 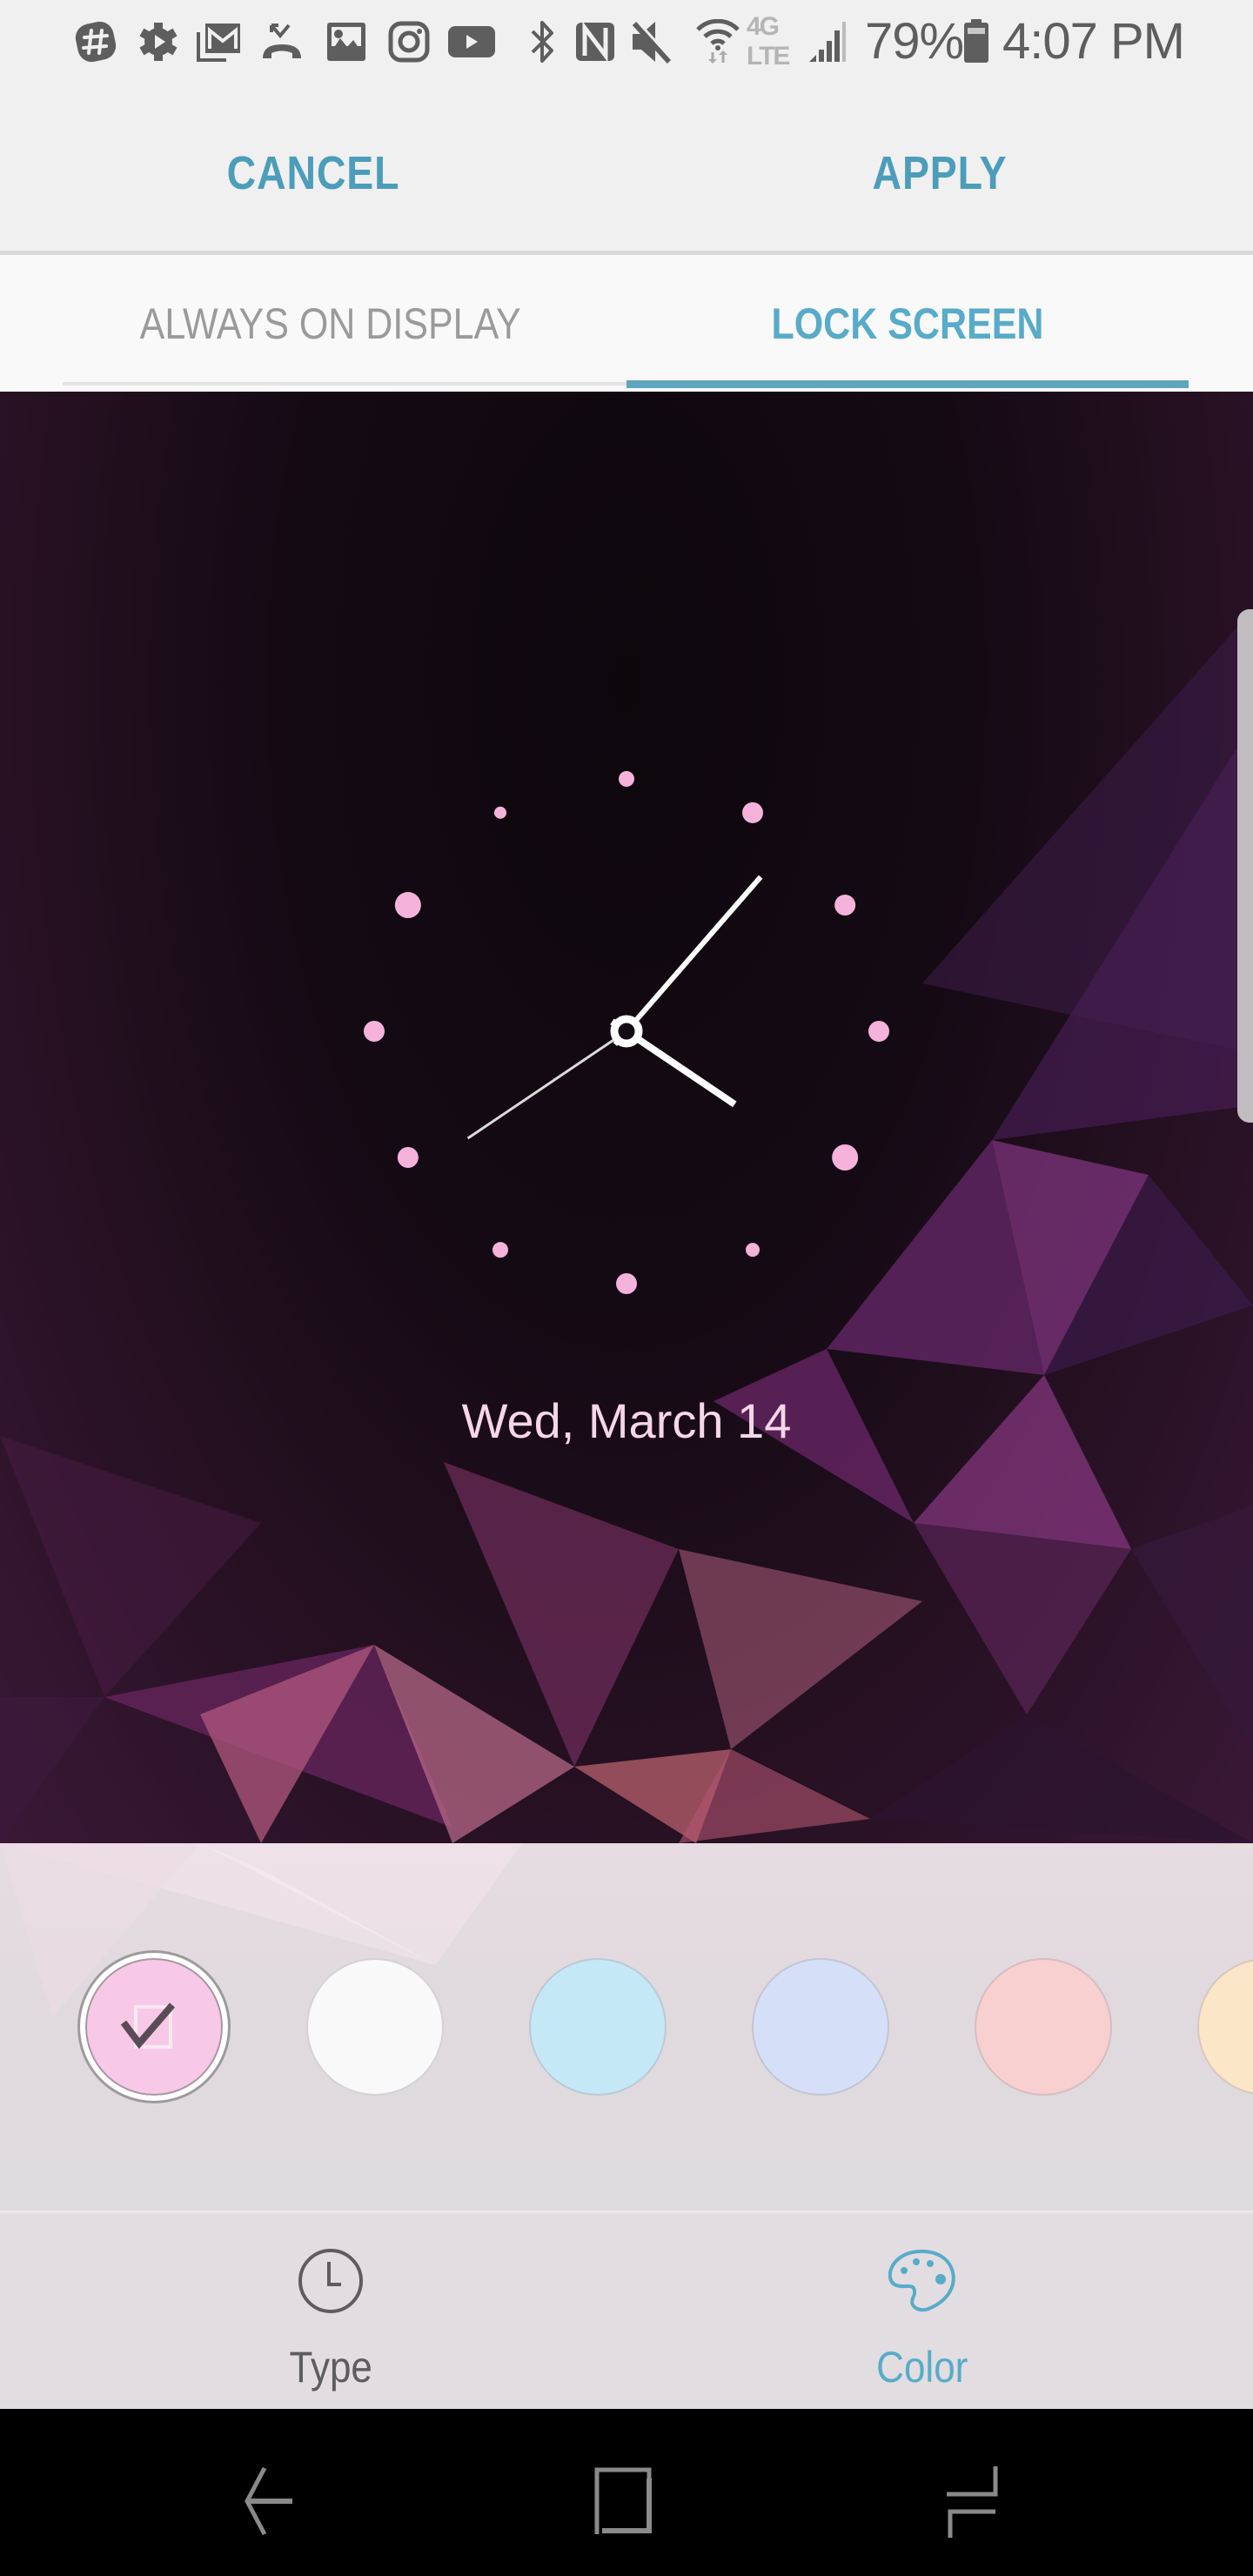 I want to click on slack-icon, so click(x=95, y=41).